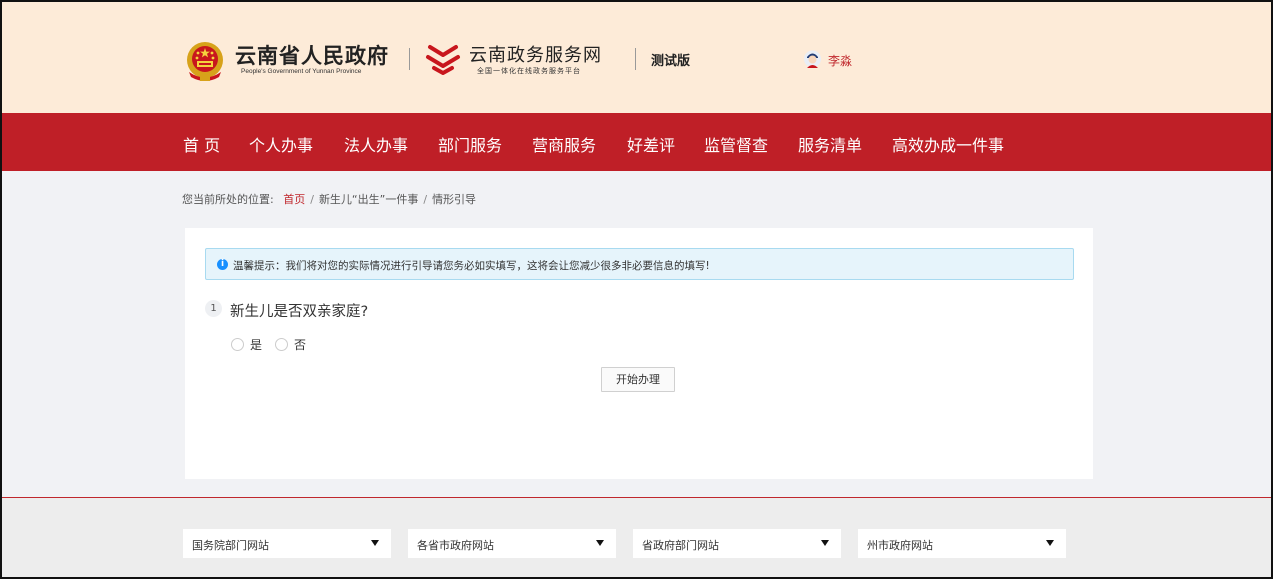 This screenshot has height=579, width=1273. I want to click on edition-label: 测试版, so click(671, 61).